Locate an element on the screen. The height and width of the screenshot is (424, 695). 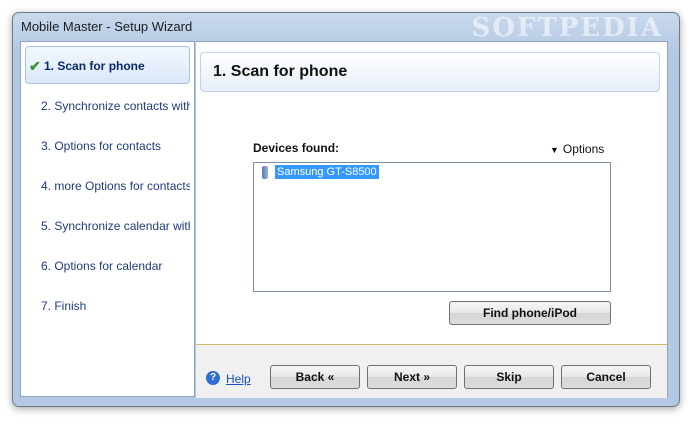
help-link: Help is located at coordinates (238, 379).